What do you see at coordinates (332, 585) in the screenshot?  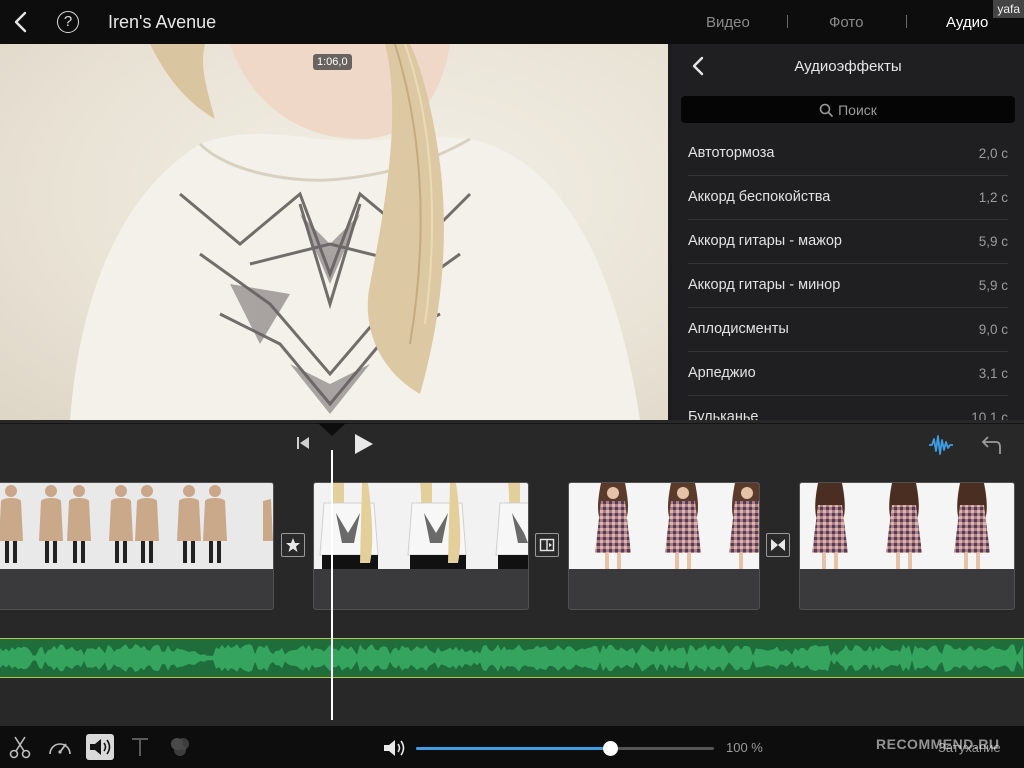 I see `playhead` at bounding box center [332, 585].